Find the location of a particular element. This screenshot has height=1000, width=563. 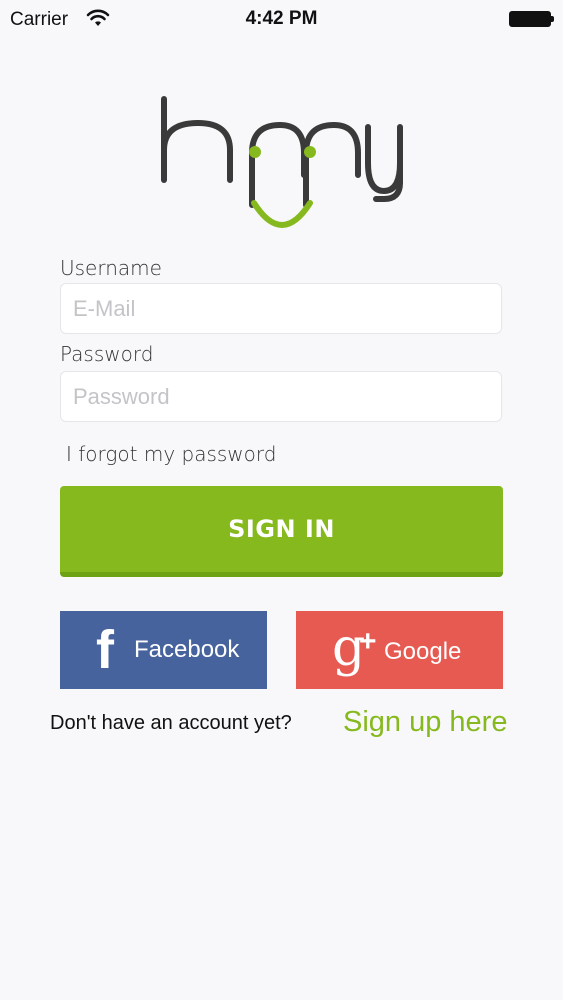

password-input is located at coordinates (281, 396).